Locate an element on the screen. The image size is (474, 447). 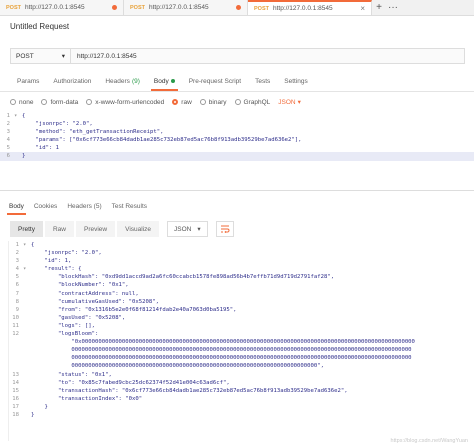
code-text: "result": { is located at coordinates (56, 269).